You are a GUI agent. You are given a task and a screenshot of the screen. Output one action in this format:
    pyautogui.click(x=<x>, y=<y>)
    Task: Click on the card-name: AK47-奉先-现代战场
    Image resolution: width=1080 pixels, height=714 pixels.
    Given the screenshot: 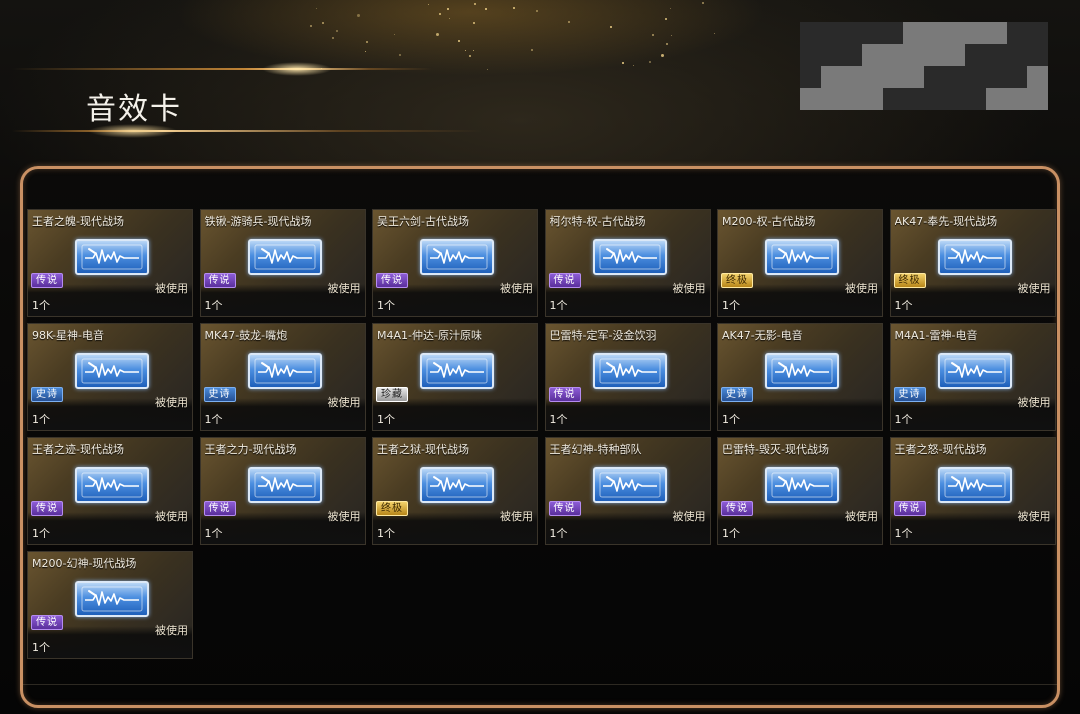 What is the action you would take?
    pyautogui.click(x=946, y=221)
    